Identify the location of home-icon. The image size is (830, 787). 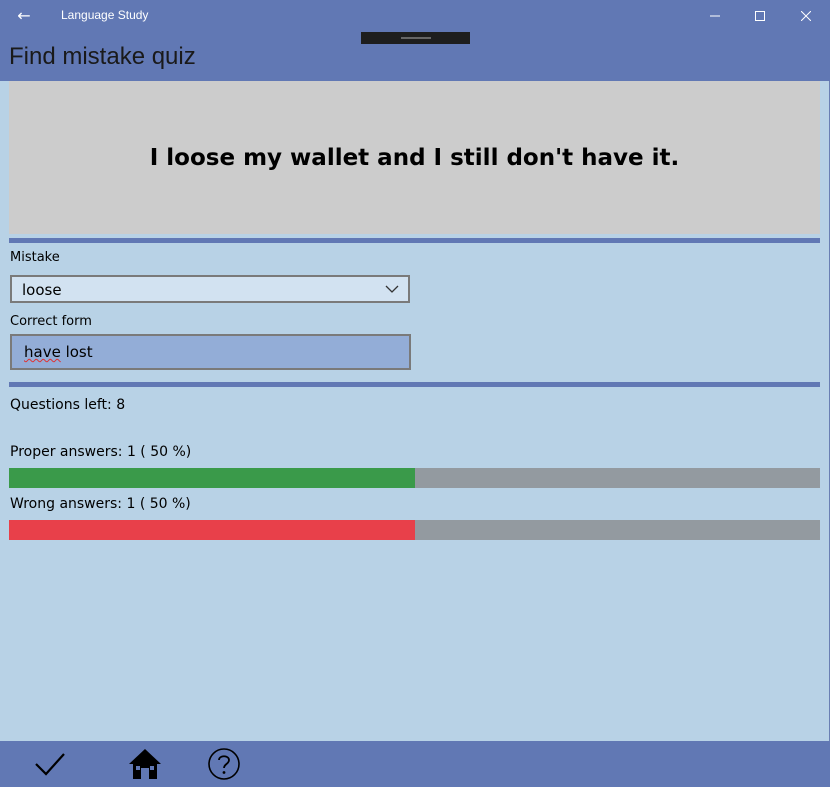
(145, 764).